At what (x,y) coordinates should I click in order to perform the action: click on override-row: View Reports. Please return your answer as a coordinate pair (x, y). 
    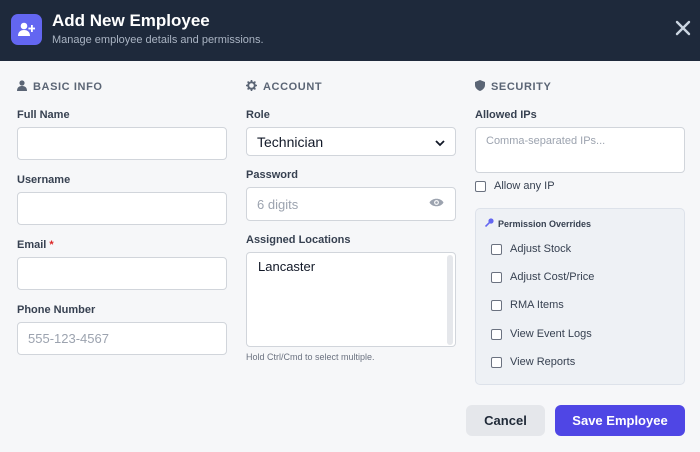
    Looking at the image, I should click on (533, 362).